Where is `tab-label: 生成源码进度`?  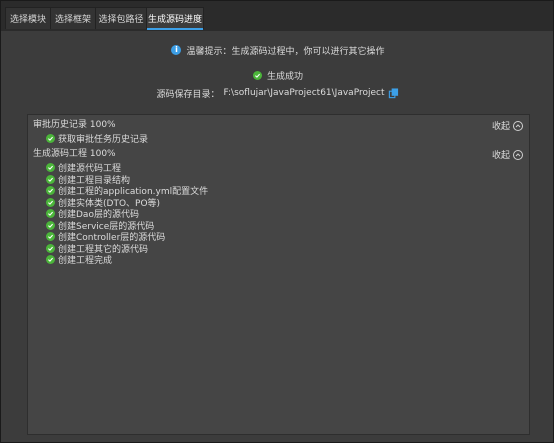
tab-label: 生成源码进度 is located at coordinates (174, 20).